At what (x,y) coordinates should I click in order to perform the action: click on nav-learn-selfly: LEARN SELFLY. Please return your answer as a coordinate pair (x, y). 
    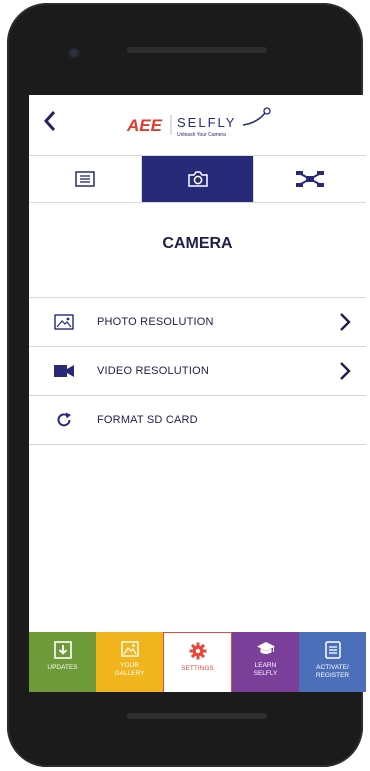
    Looking at the image, I should click on (265, 662).